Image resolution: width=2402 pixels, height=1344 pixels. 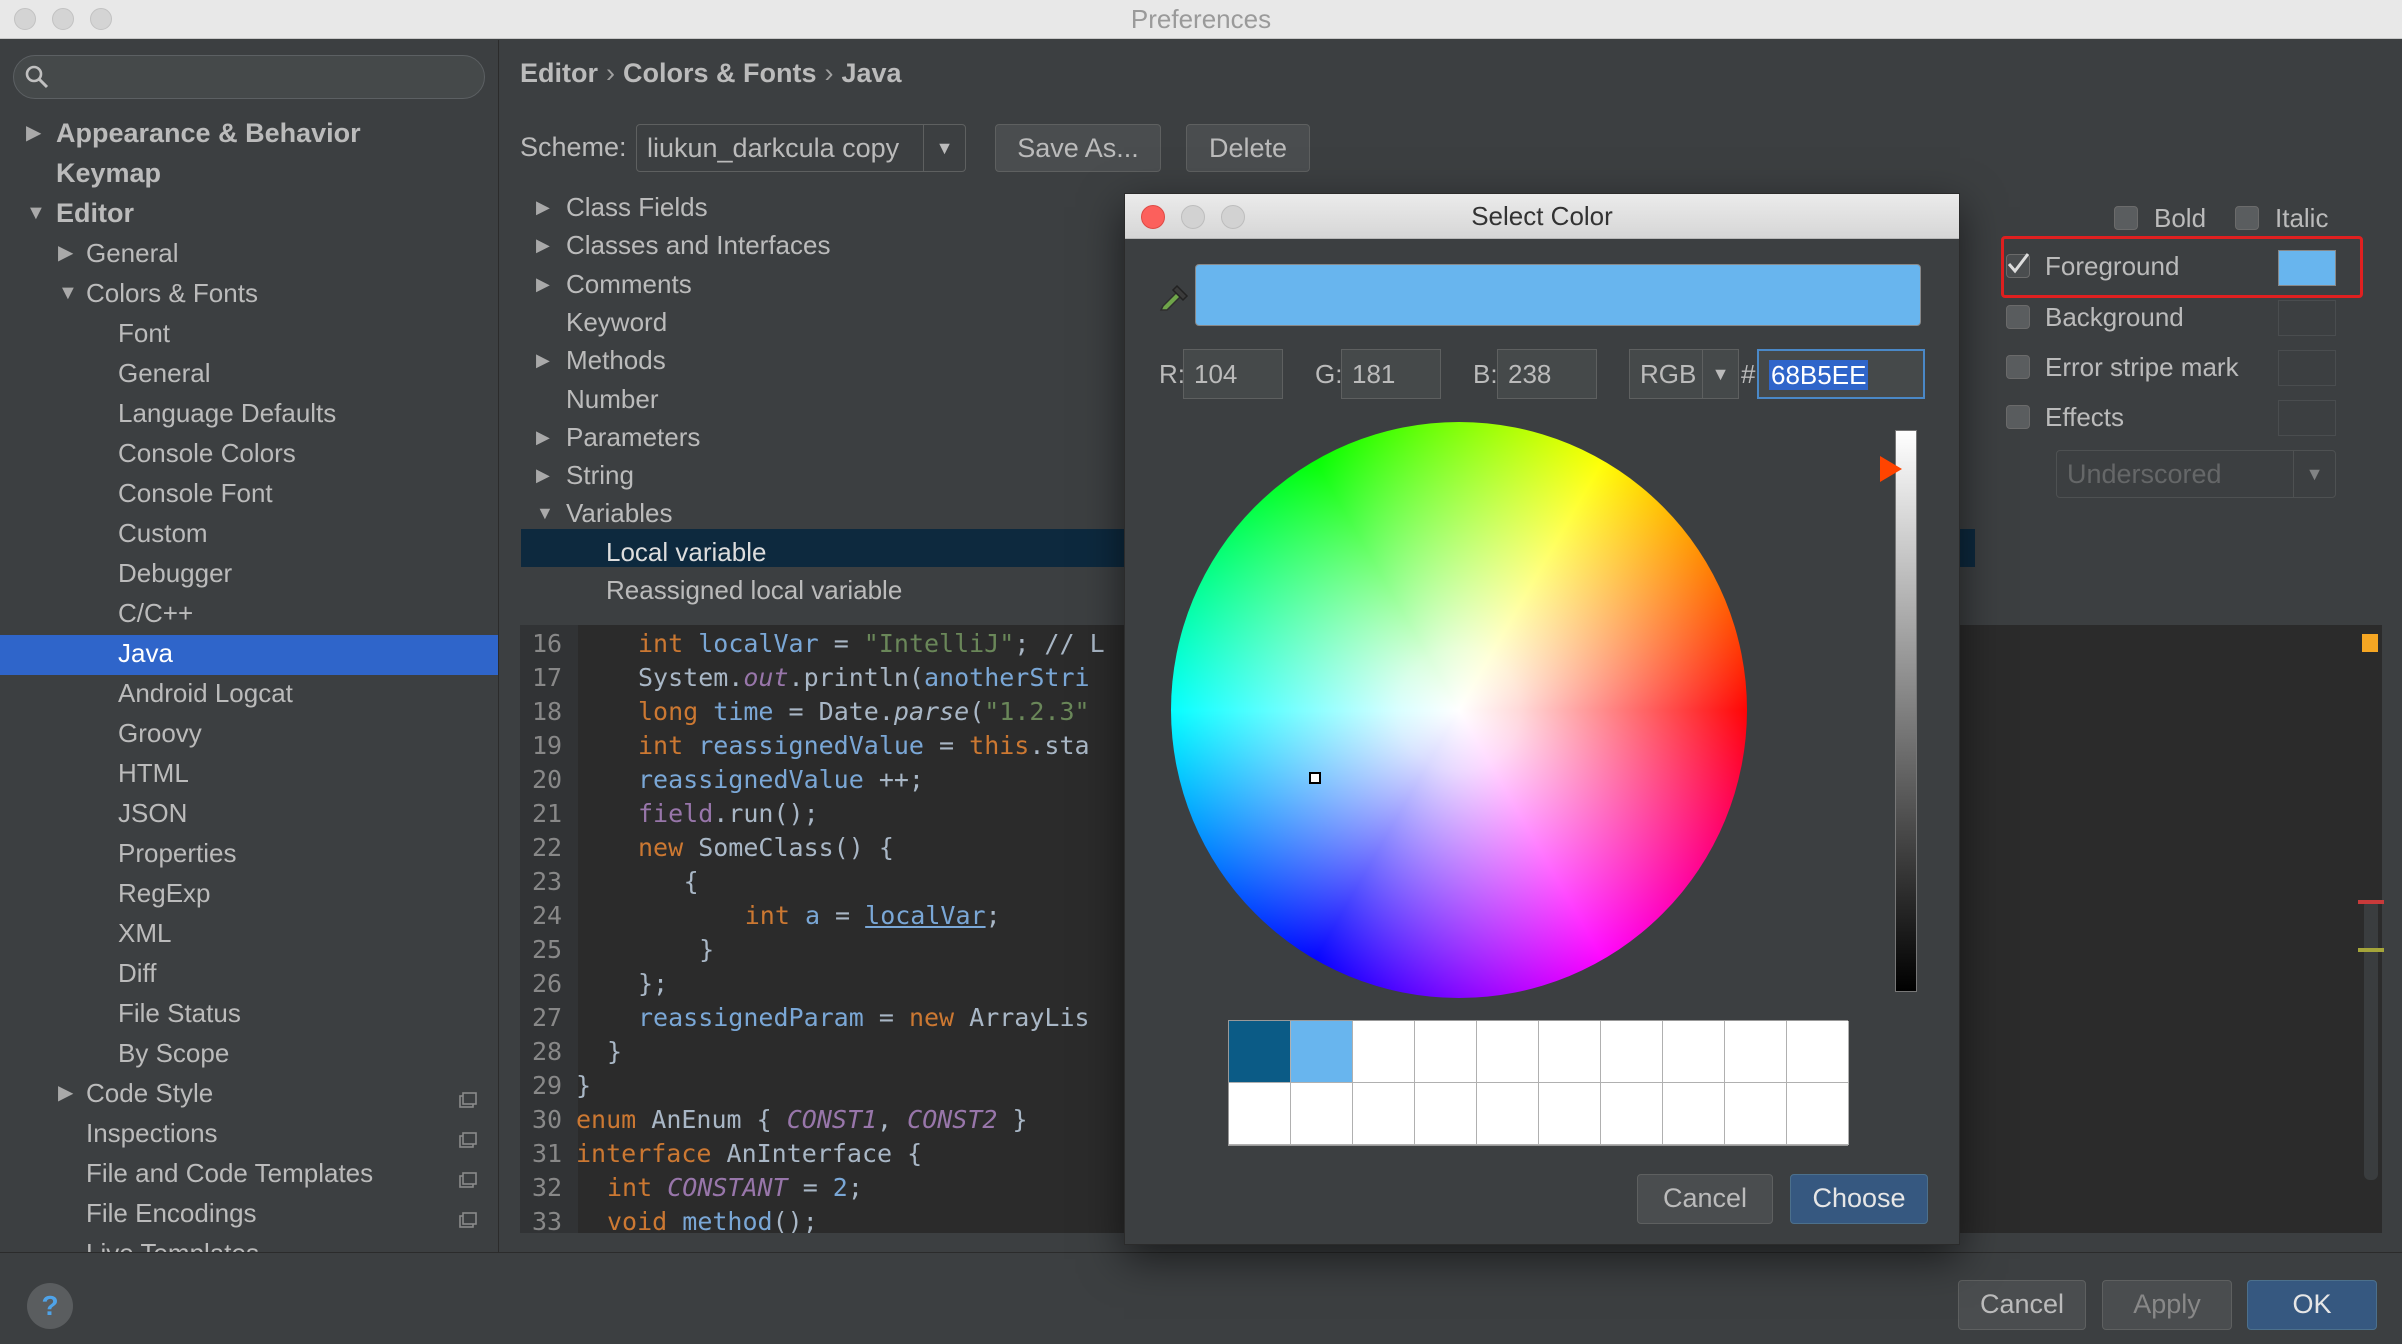 I want to click on category-item-comments: ▶ Comments, so click(x=614, y=284).